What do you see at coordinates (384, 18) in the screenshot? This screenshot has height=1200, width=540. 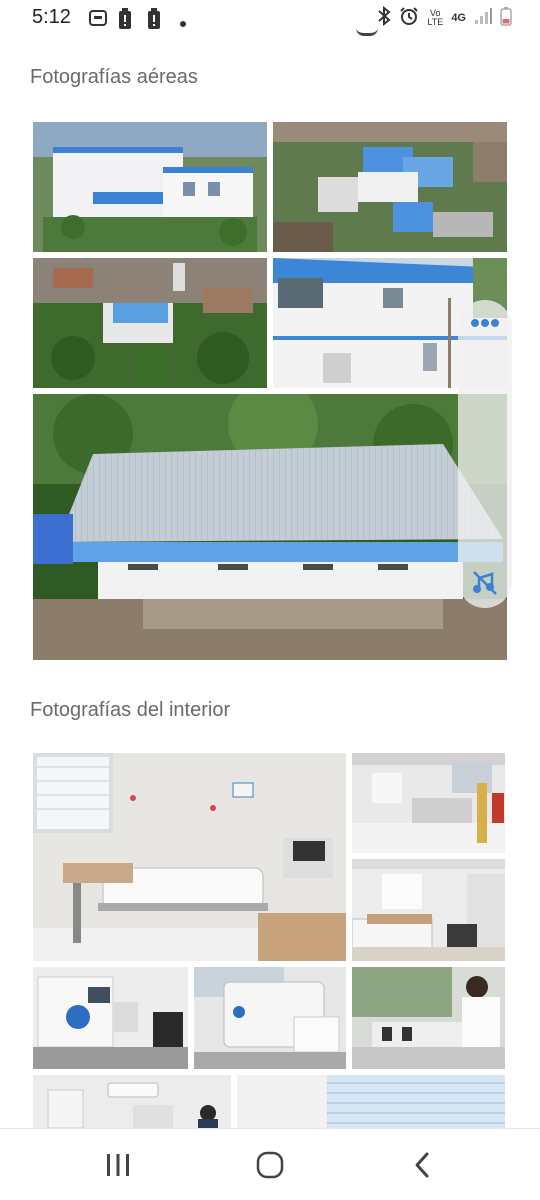 I see `bluetooth-icon` at bounding box center [384, 18].